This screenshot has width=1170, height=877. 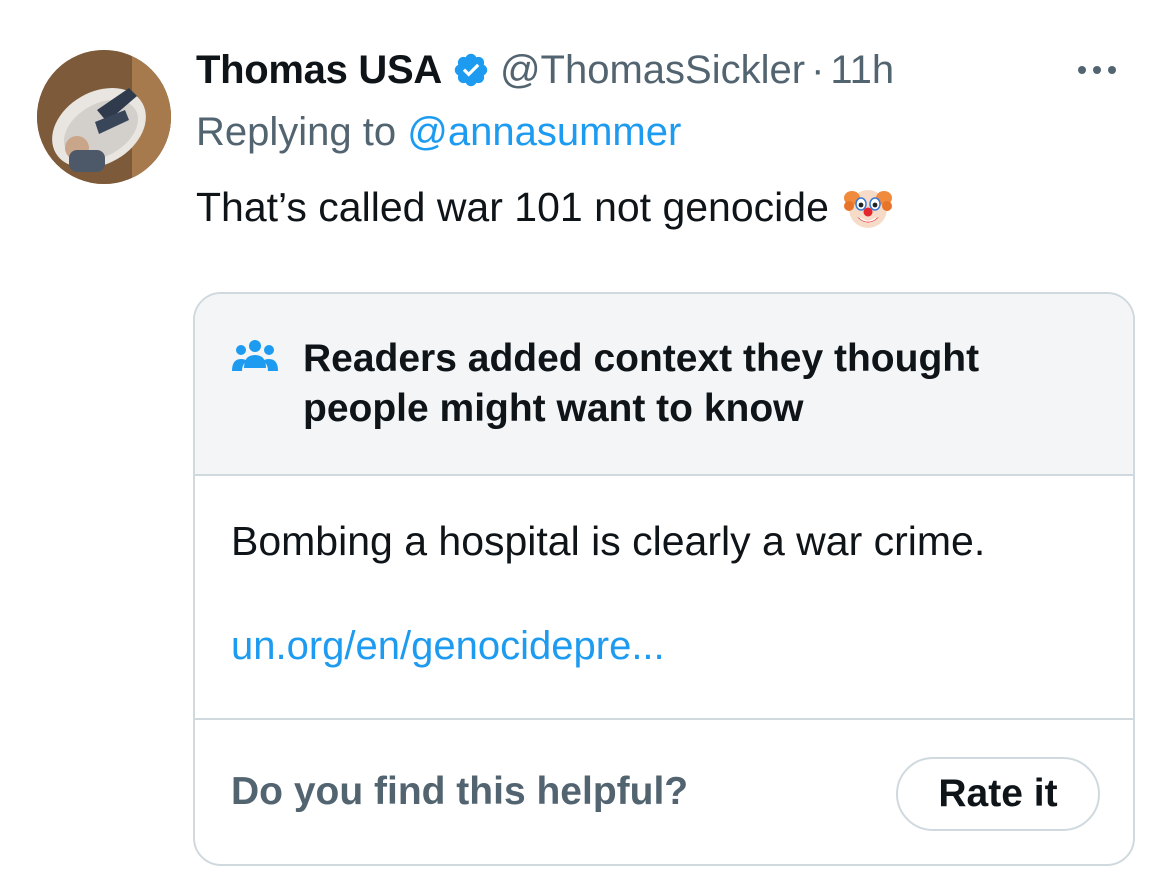 I want to click on rate-it-button: Rate it, so click(x=998, y=794).